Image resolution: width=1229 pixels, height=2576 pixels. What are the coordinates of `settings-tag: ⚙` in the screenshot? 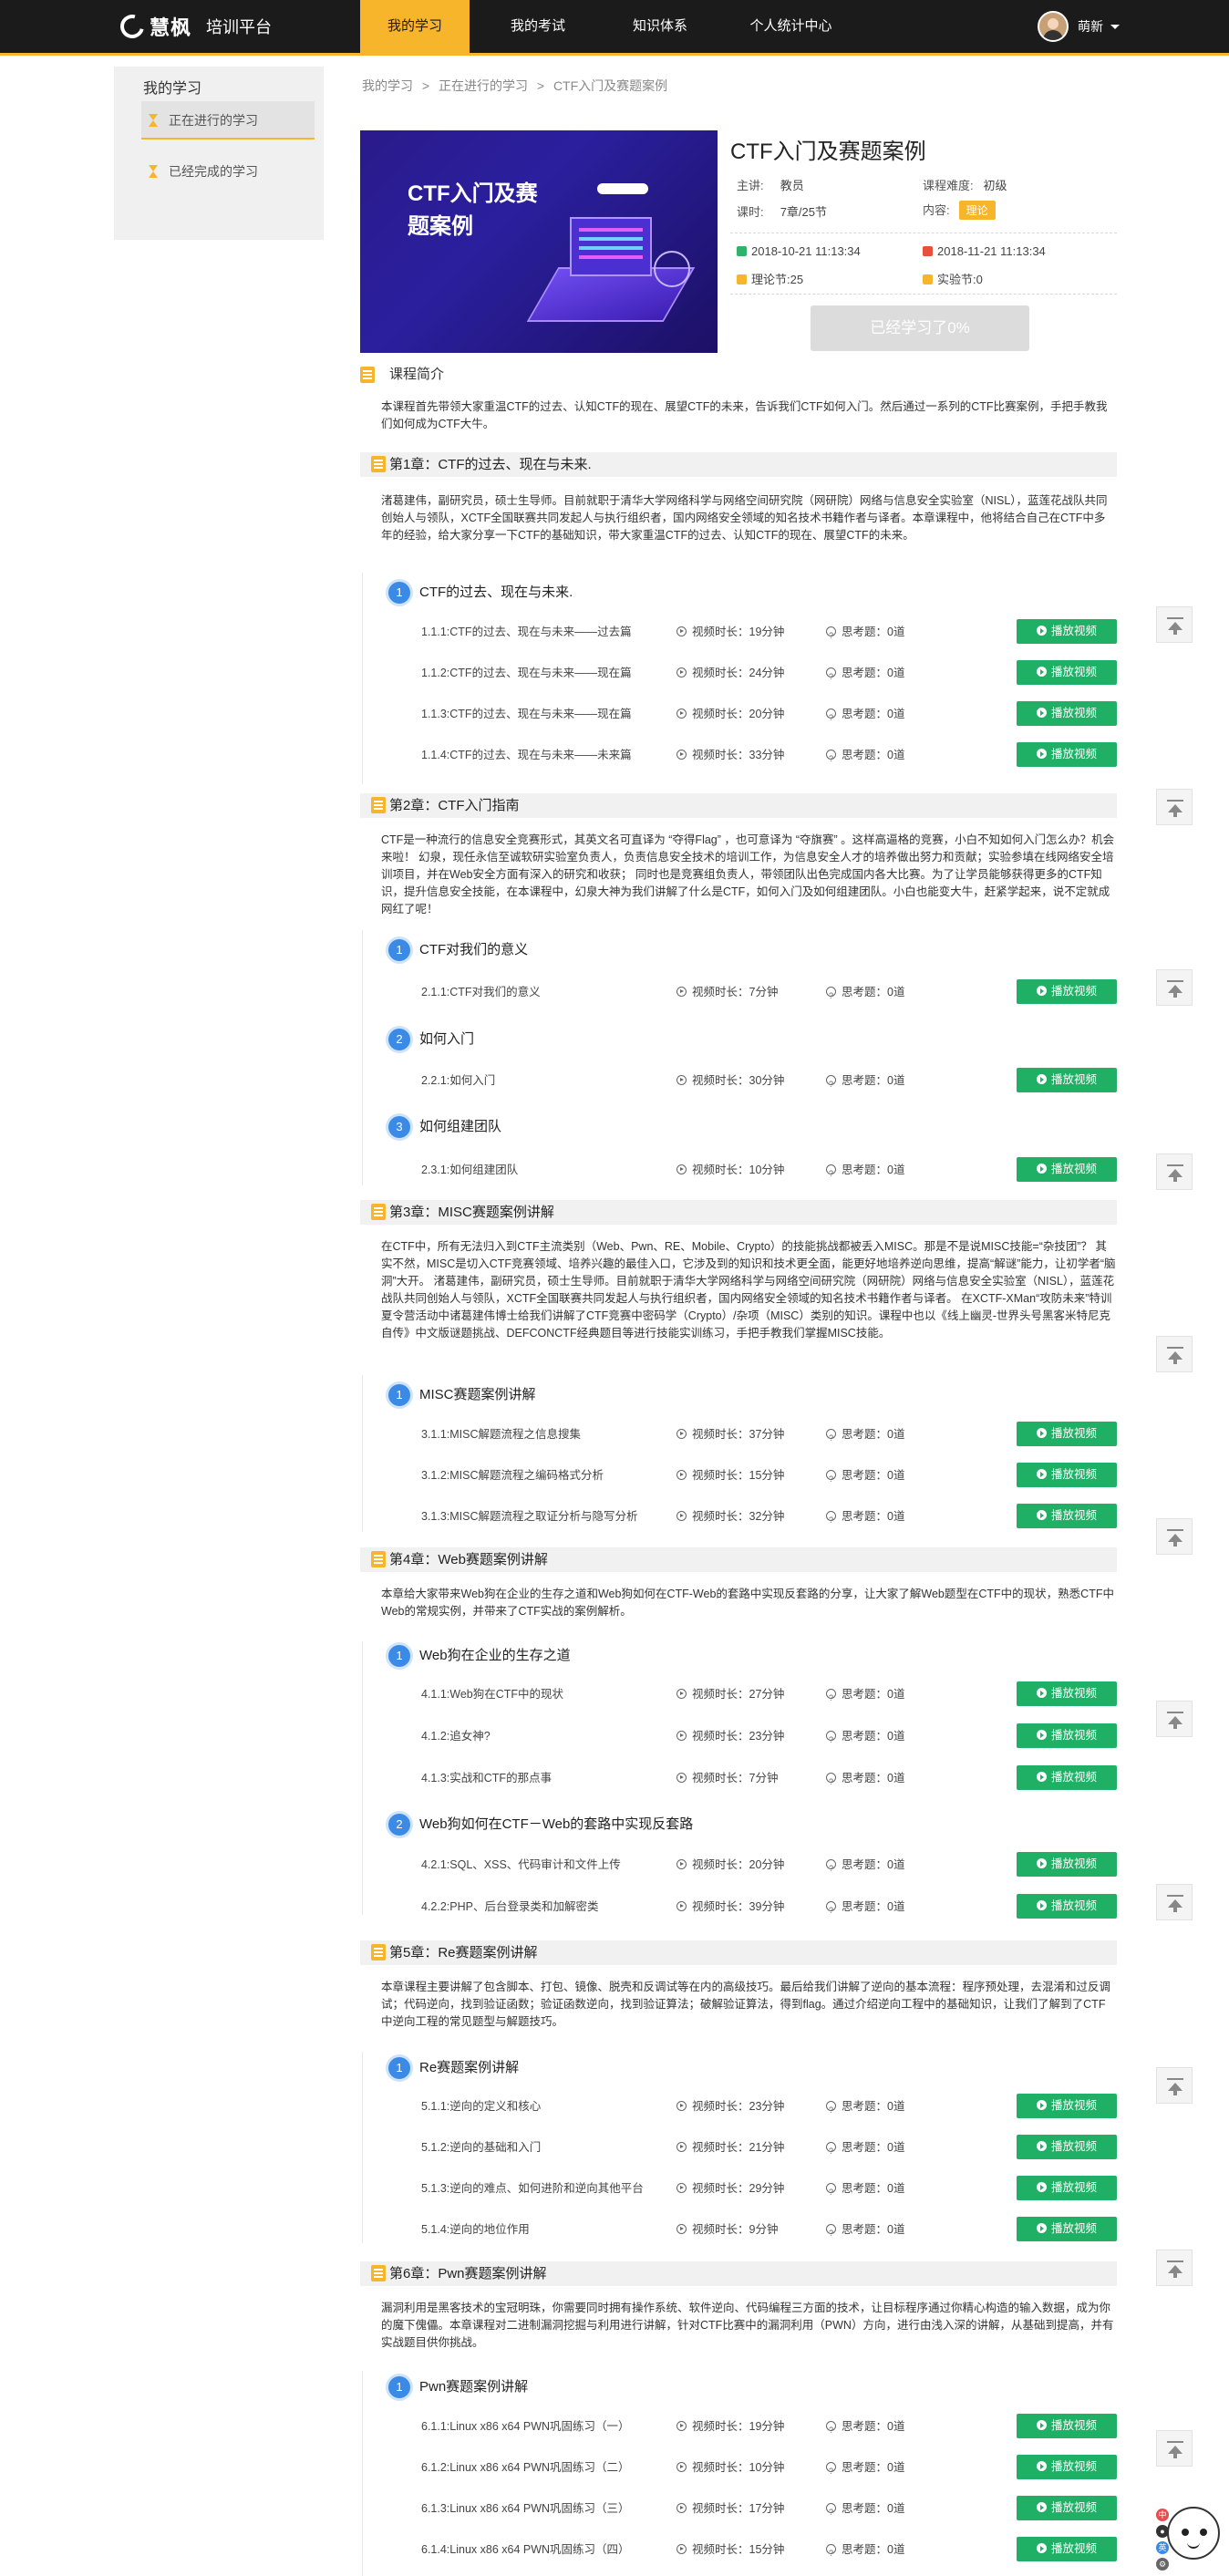 It's located at (1162, 2564).